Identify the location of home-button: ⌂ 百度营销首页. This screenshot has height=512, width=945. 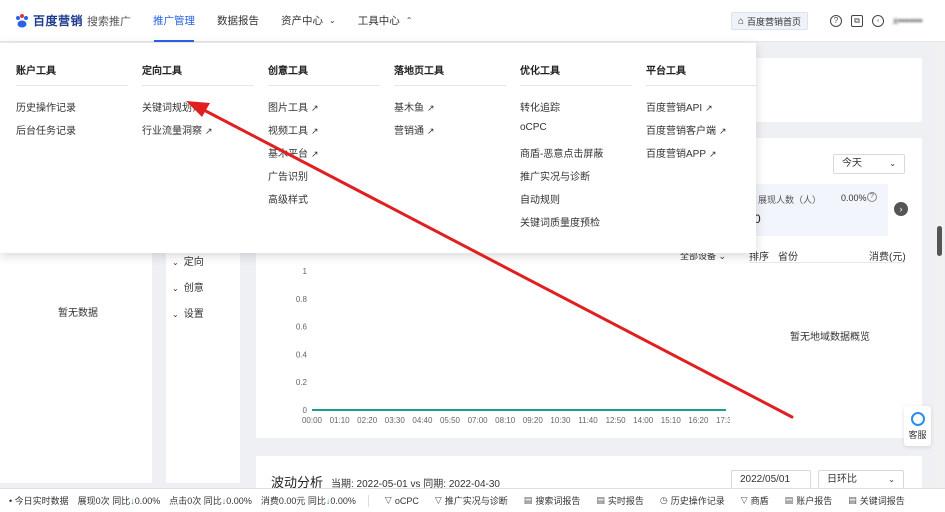
(769, 21).